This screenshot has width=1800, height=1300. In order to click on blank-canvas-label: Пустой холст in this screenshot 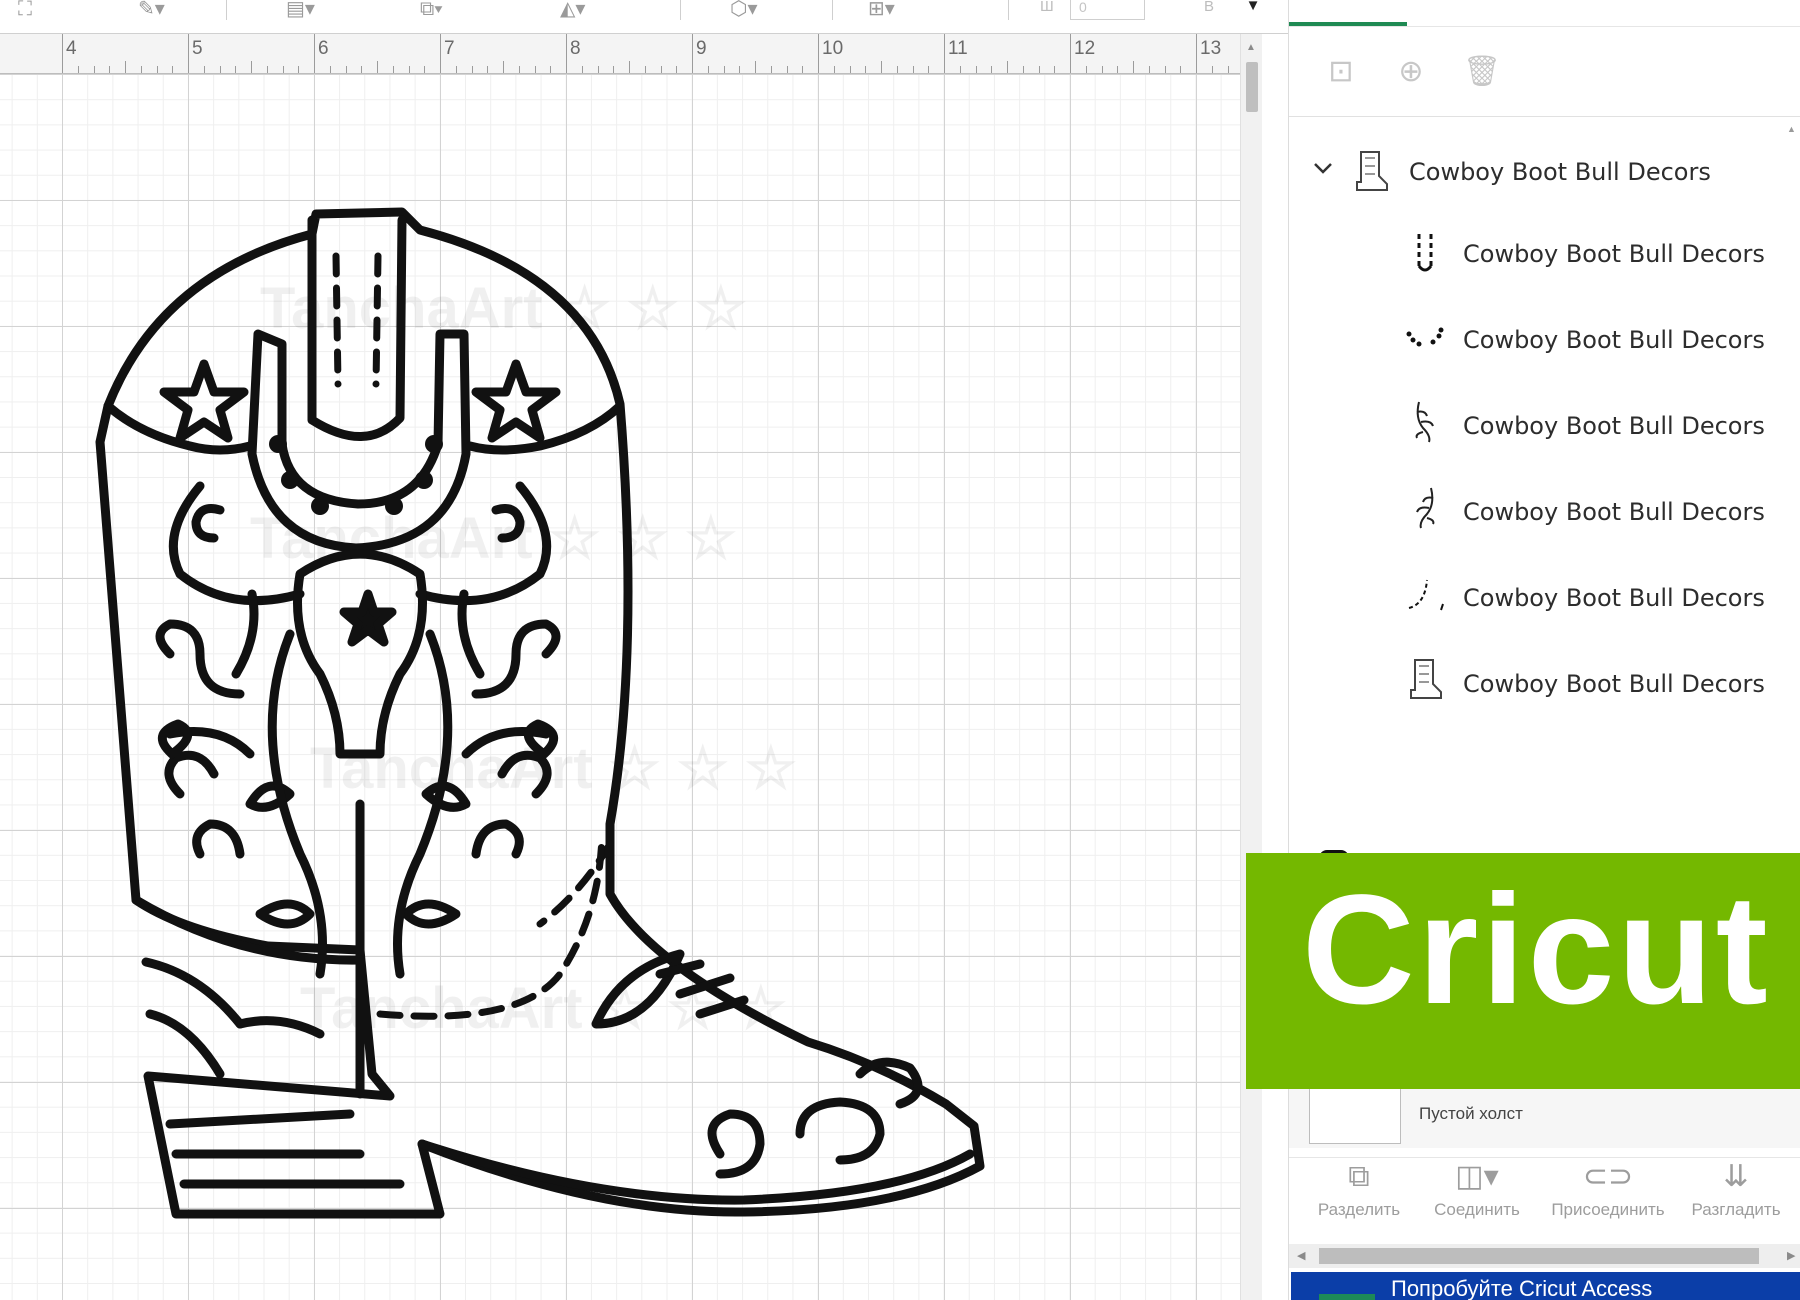, I will do `click(1471, 1113)`.